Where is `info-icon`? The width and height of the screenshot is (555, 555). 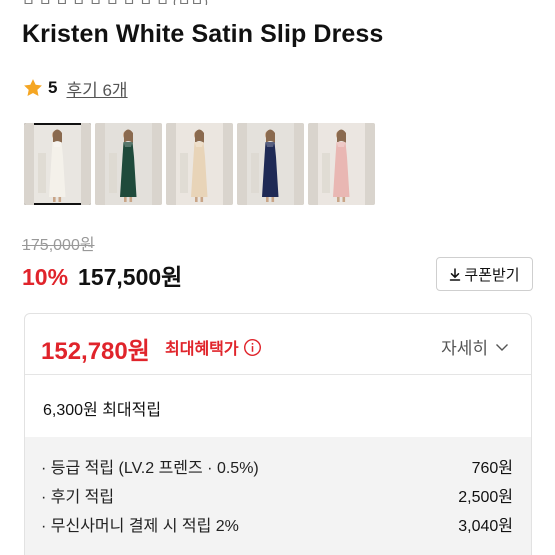 info-icon is located at coordinates (252, 347).